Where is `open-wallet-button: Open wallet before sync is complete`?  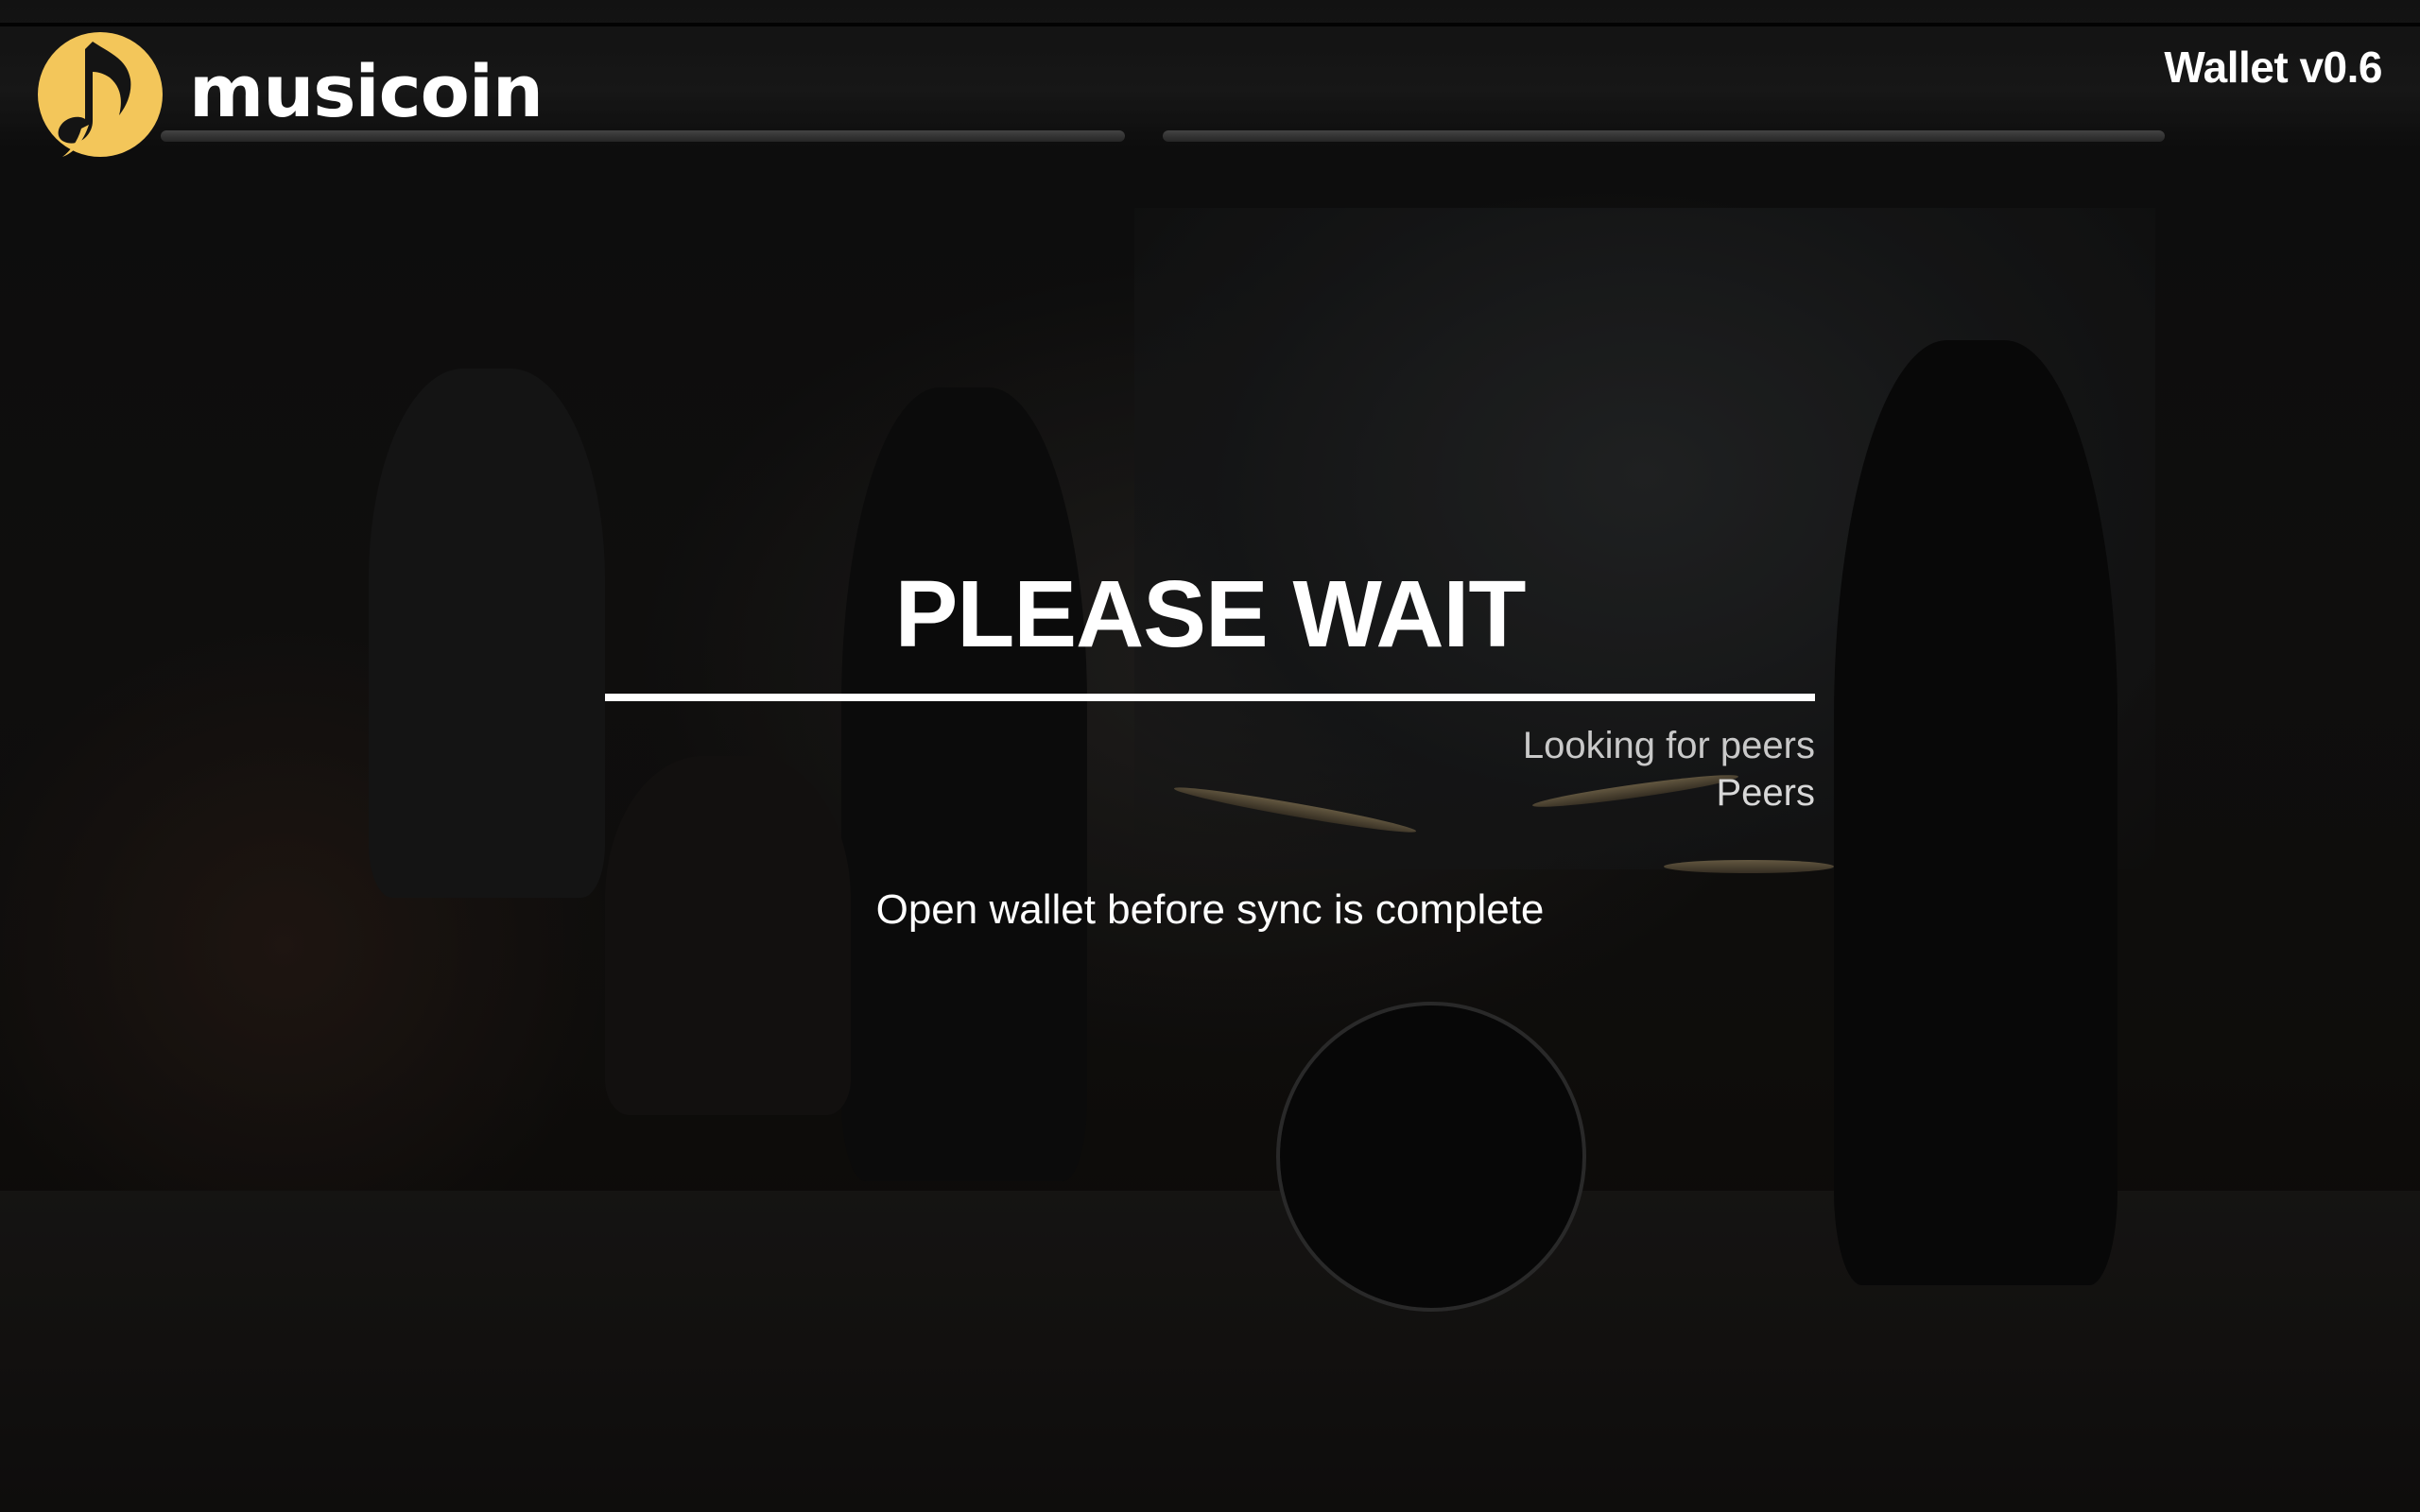 open-wallet-button: Open wallet before sync is complete is located at coordinates (1210, 910).